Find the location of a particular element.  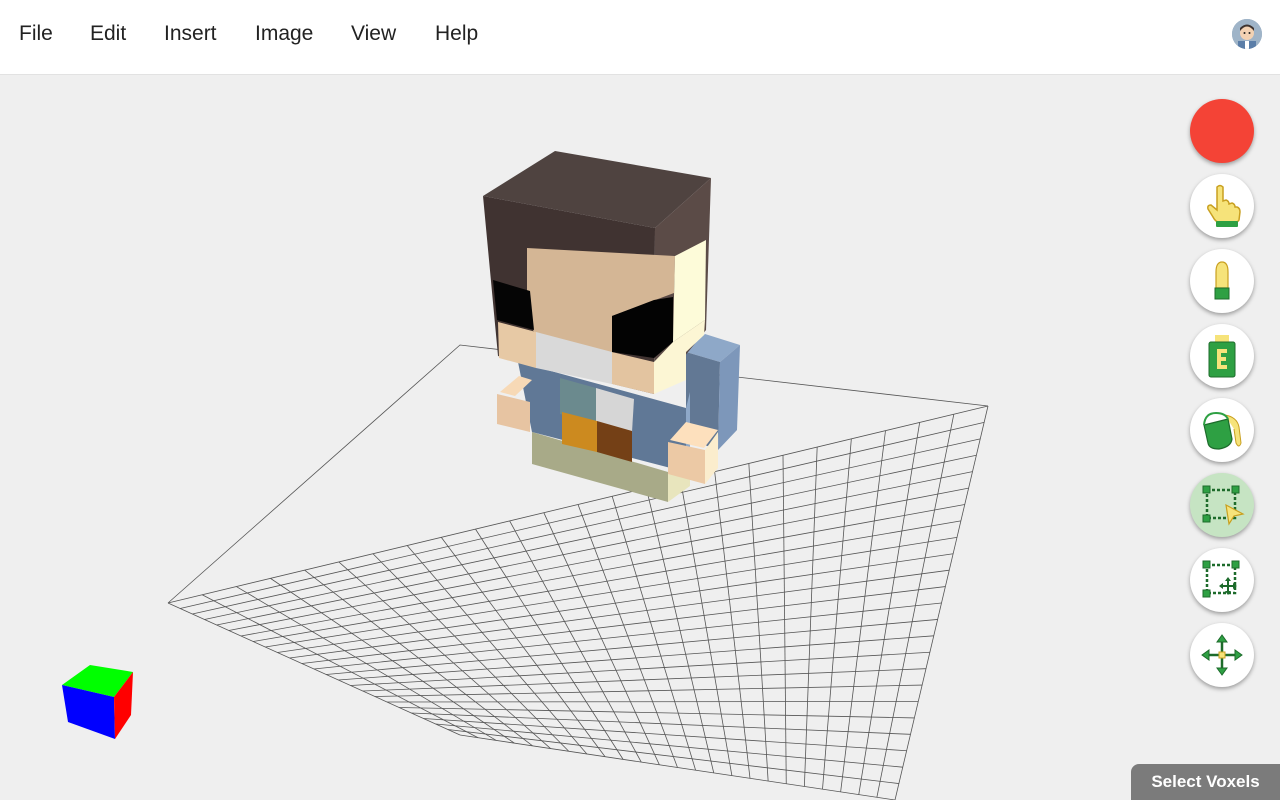

move-selection-tool-button is located at coordinates (1222, 580).